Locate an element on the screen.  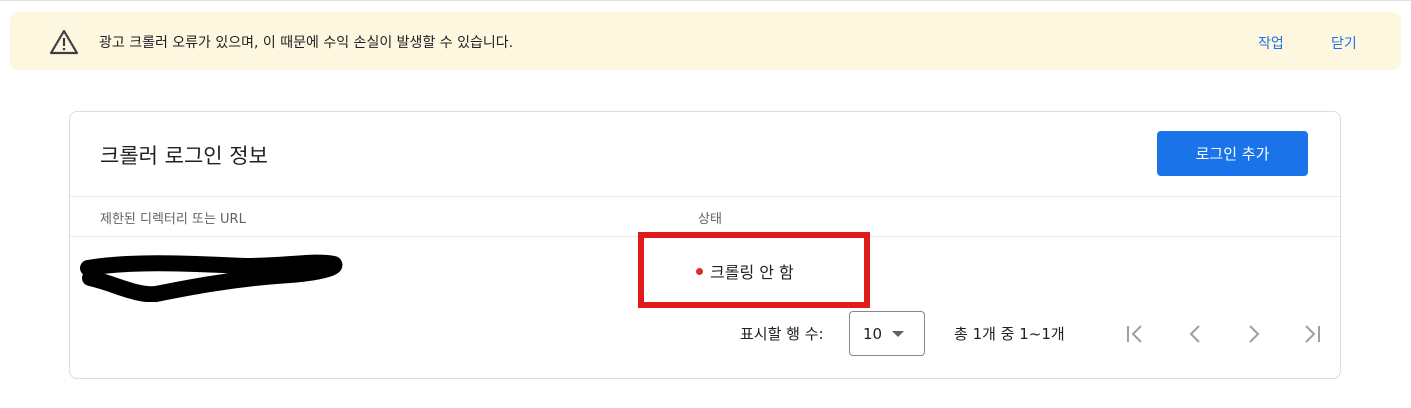
pagination-range: 총 1개 중 1~1개 is located at coordinates (1009, 334).